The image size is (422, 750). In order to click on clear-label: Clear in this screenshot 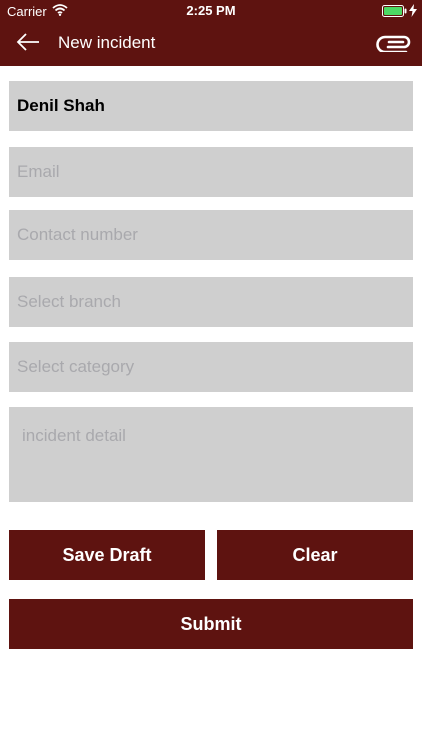, I will do `click(315, 554)`.